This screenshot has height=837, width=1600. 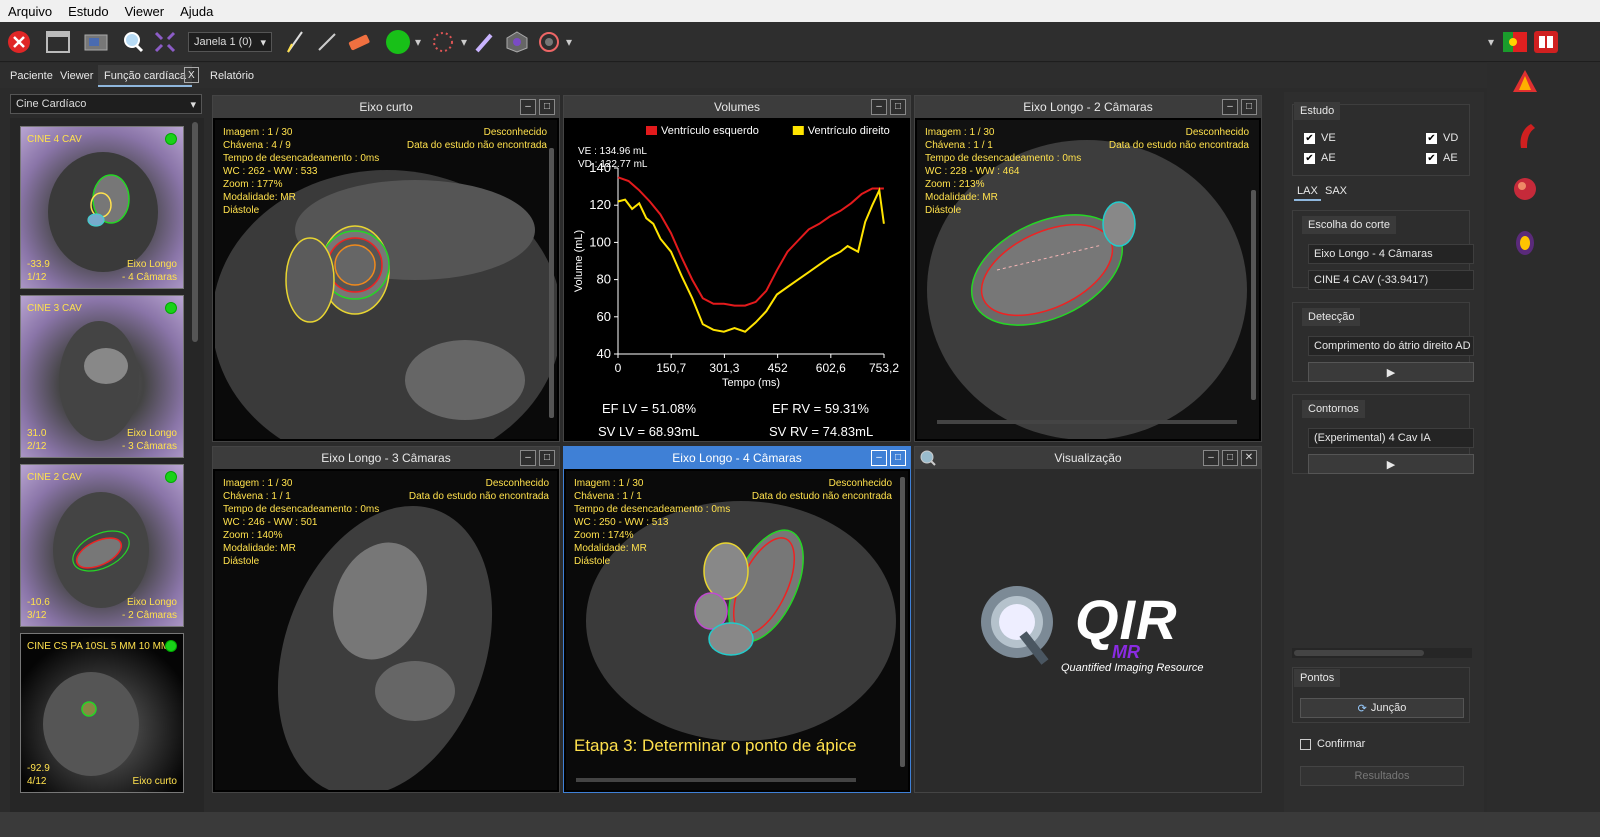 I want to click on checkbox-ae-left: ✔ AE, so click(x=1320, y=158).